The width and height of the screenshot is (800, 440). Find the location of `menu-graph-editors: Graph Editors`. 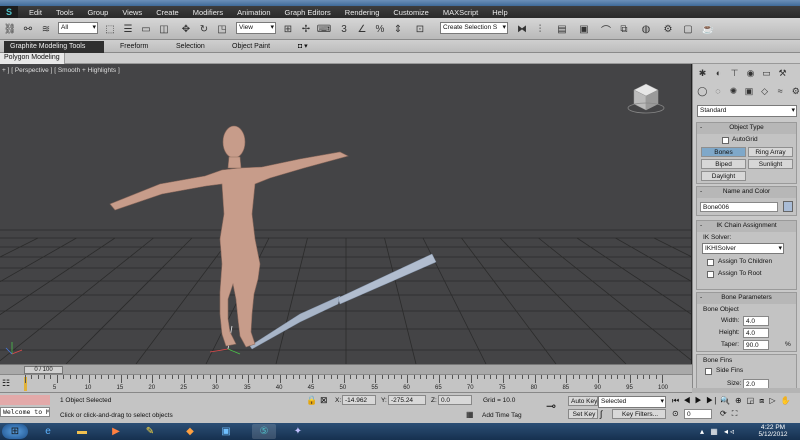

menu-graph-editors: Graph Editors is located at coordinates (308, 12).